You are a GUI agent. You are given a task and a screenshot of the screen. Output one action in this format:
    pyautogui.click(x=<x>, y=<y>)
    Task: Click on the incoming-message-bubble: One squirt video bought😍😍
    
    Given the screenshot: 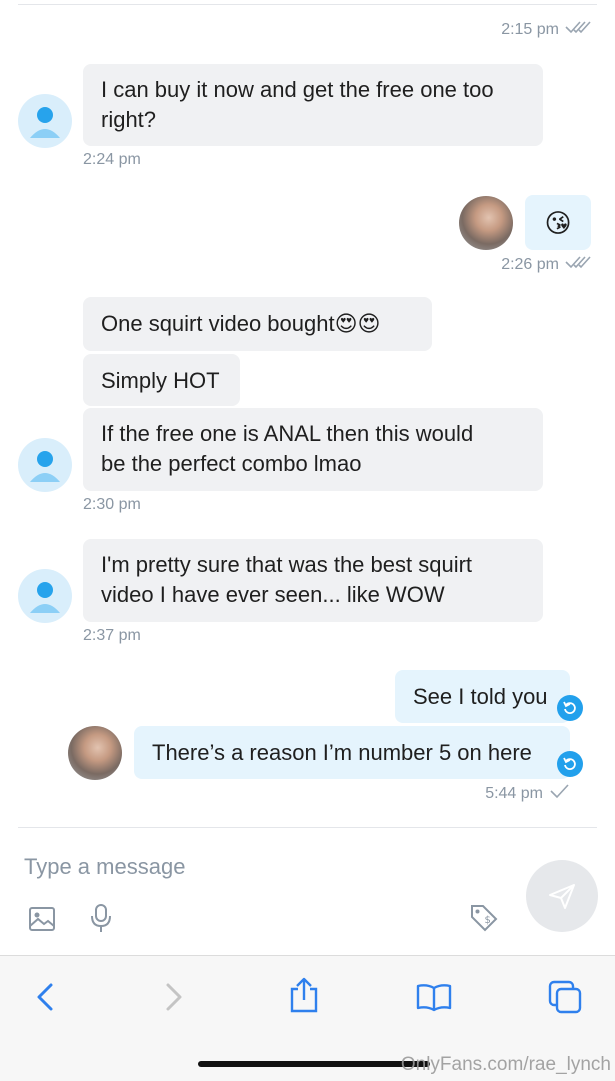 What is the action you would take?
    pyautogui.click(x=257, y=324)
    